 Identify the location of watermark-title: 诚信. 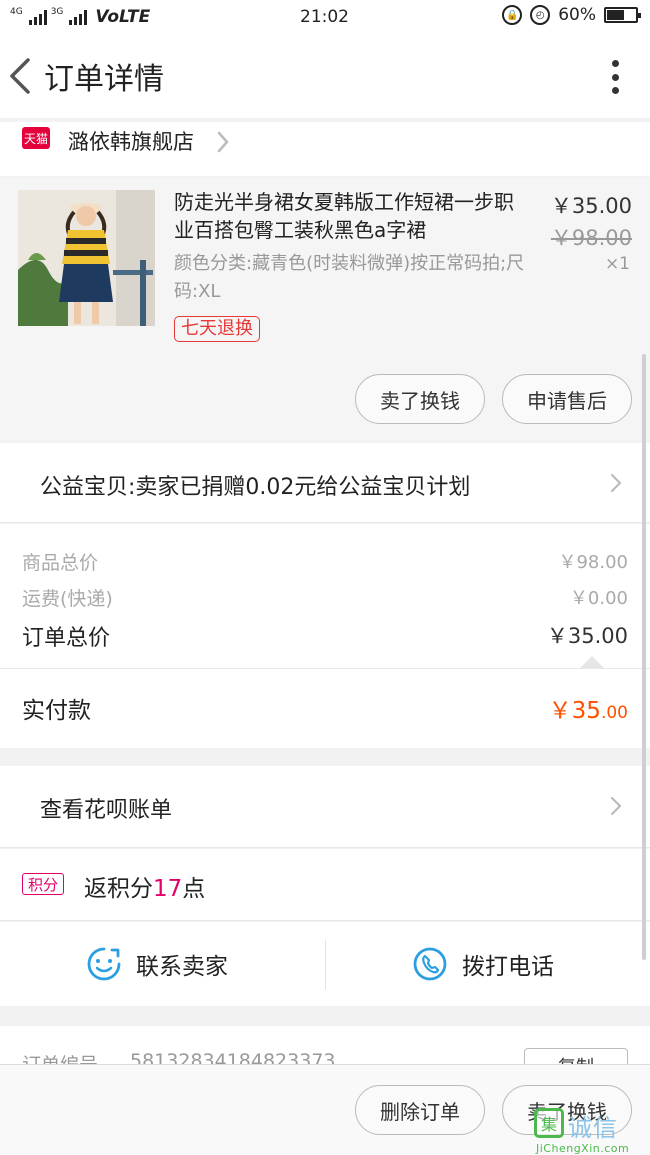
(593, 1128).